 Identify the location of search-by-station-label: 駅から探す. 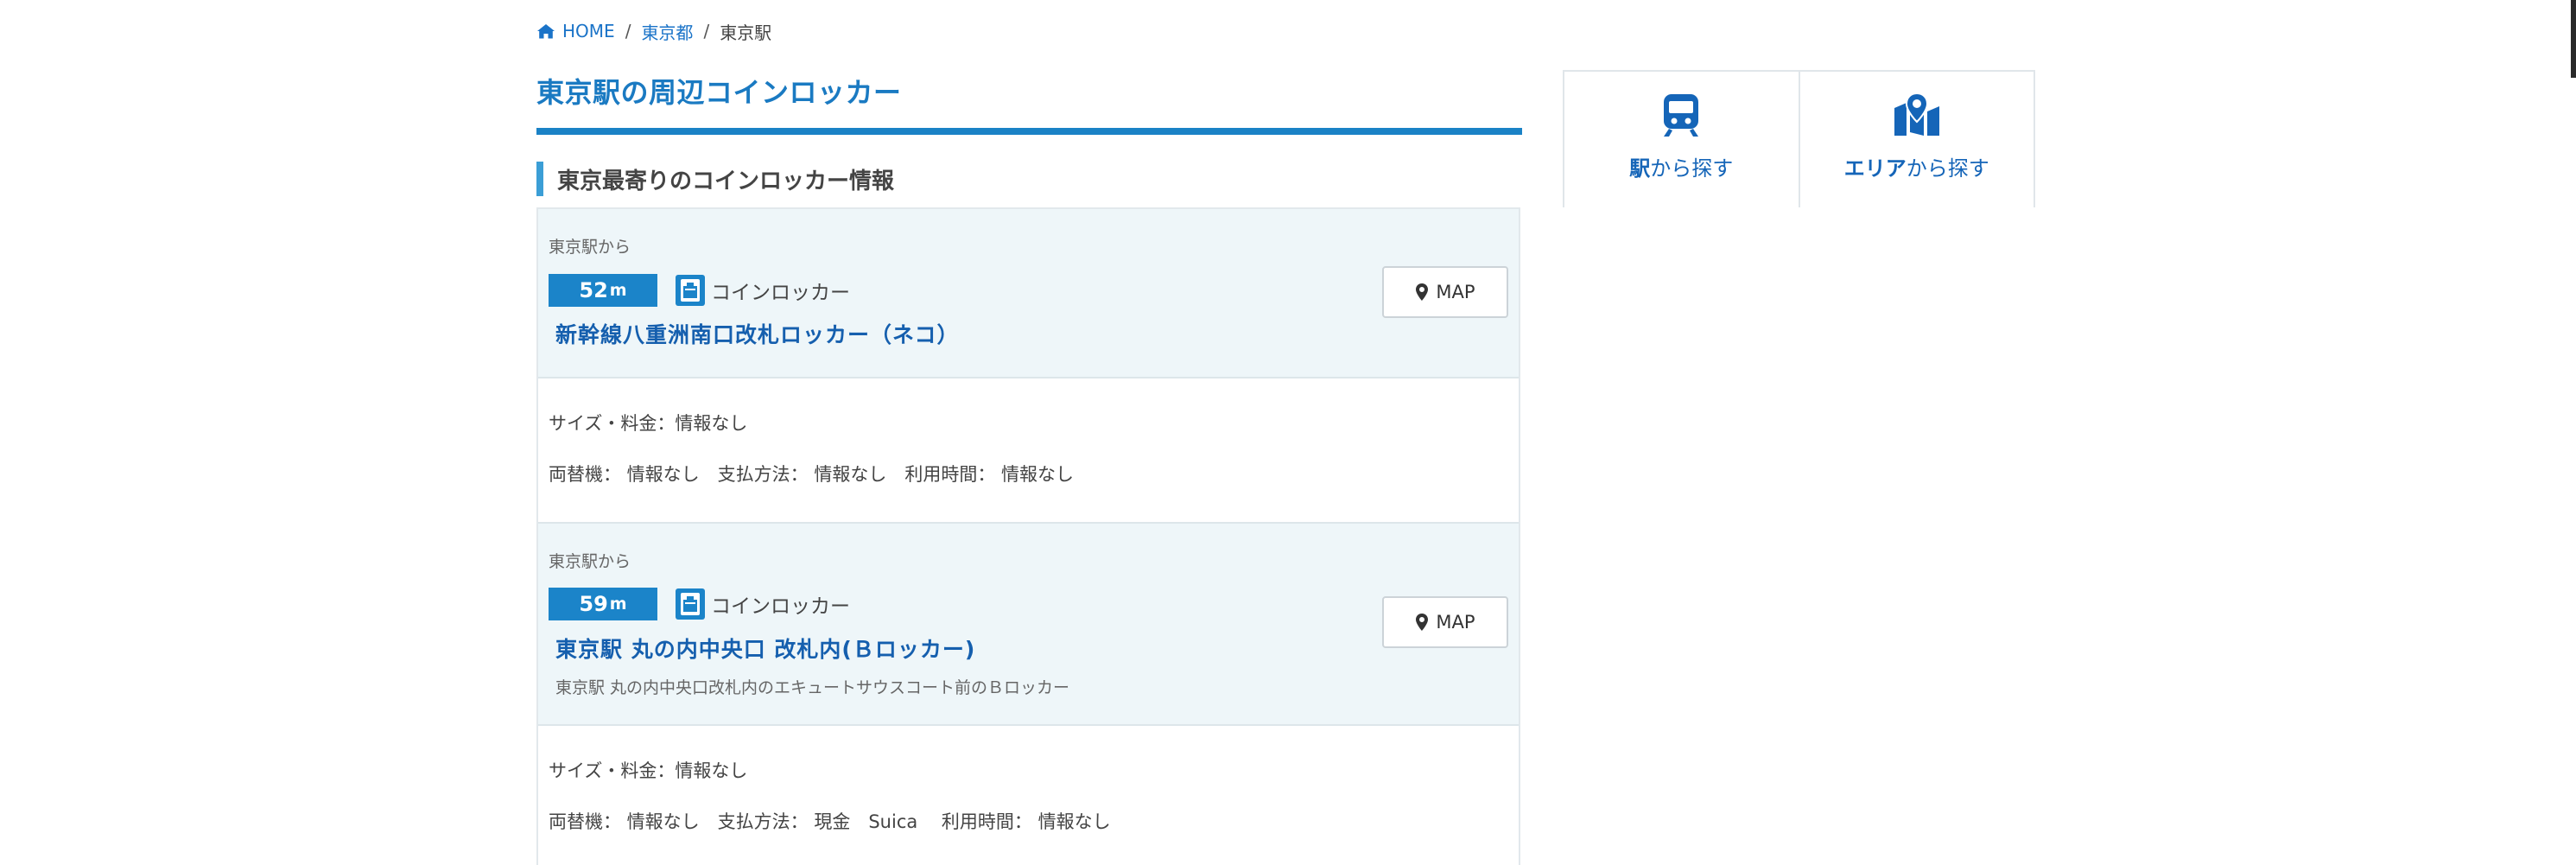
(1681, 166).